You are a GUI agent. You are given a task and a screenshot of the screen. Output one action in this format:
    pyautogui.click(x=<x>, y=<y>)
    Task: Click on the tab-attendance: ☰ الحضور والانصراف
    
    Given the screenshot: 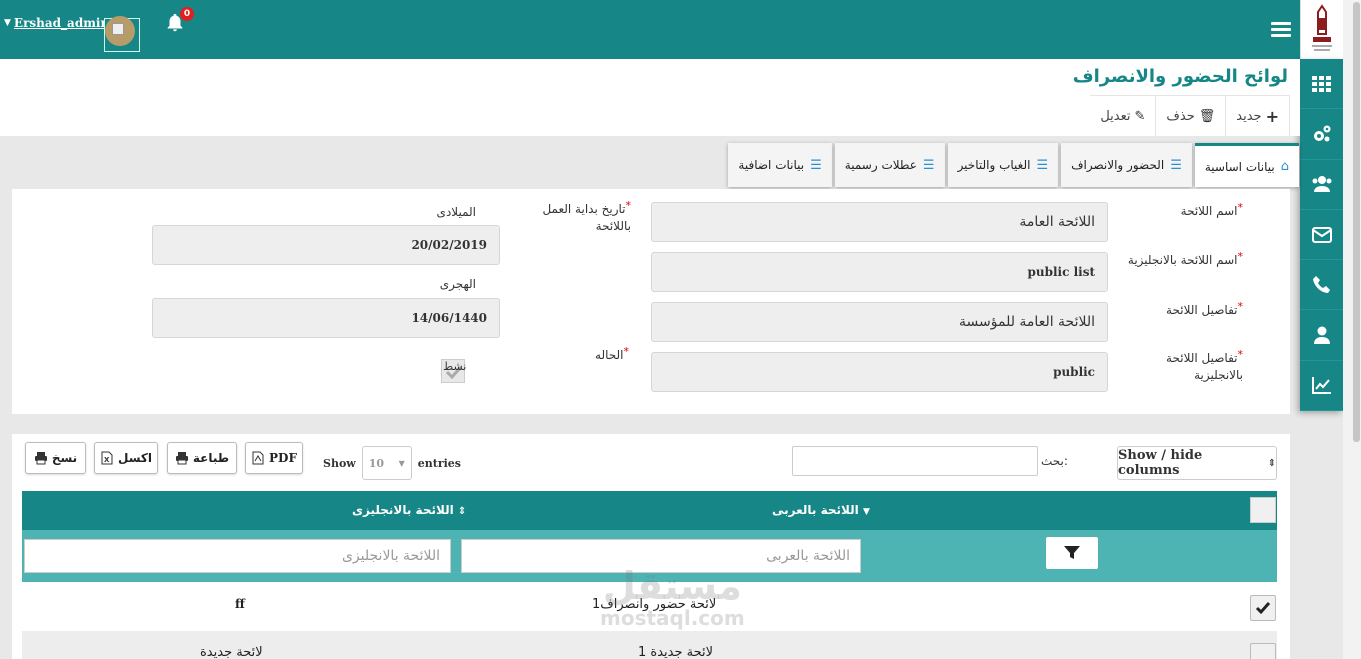 What is the action you would take?
    pyautogui.click(x=1126, y=165)
    